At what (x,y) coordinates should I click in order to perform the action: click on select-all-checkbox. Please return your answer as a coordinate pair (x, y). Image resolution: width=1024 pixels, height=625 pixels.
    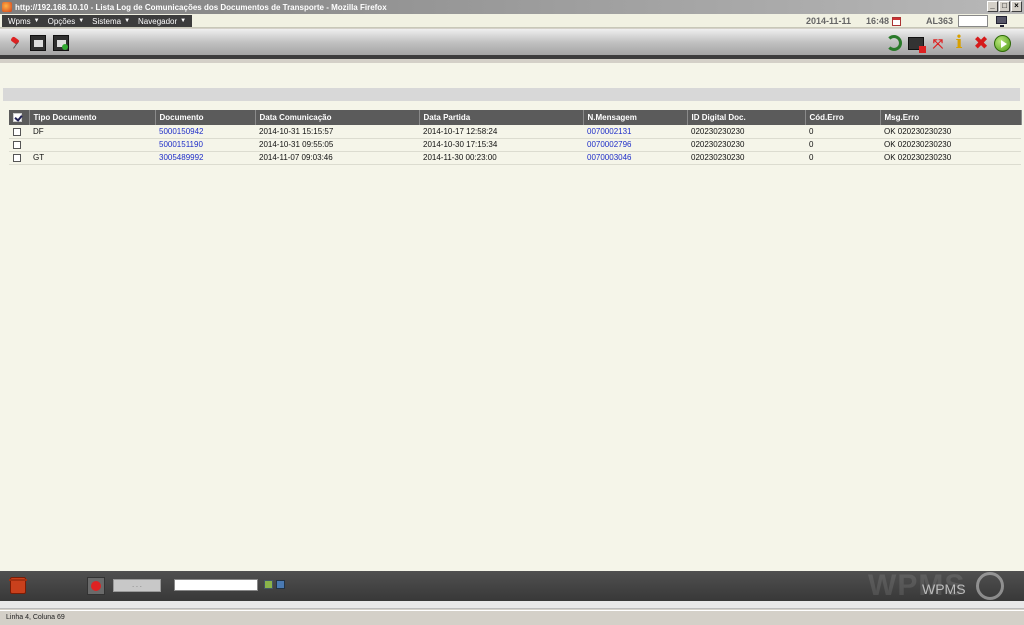
    Looking at the image, I should click on (19, 117).